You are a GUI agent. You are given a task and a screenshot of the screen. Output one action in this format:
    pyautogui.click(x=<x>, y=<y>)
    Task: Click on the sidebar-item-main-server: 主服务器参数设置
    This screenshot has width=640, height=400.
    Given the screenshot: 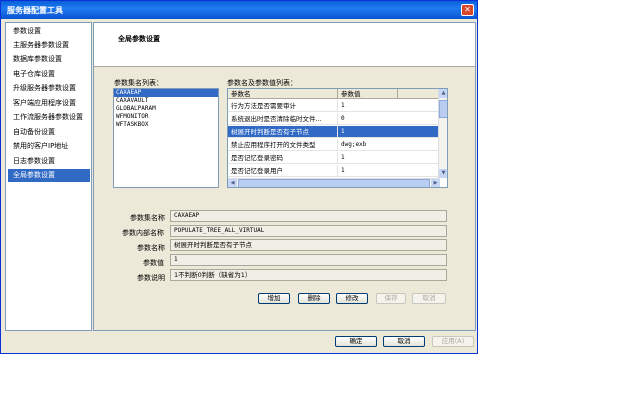 What is the action you would take?
    pyautogui.click(x=49, y=45)
    